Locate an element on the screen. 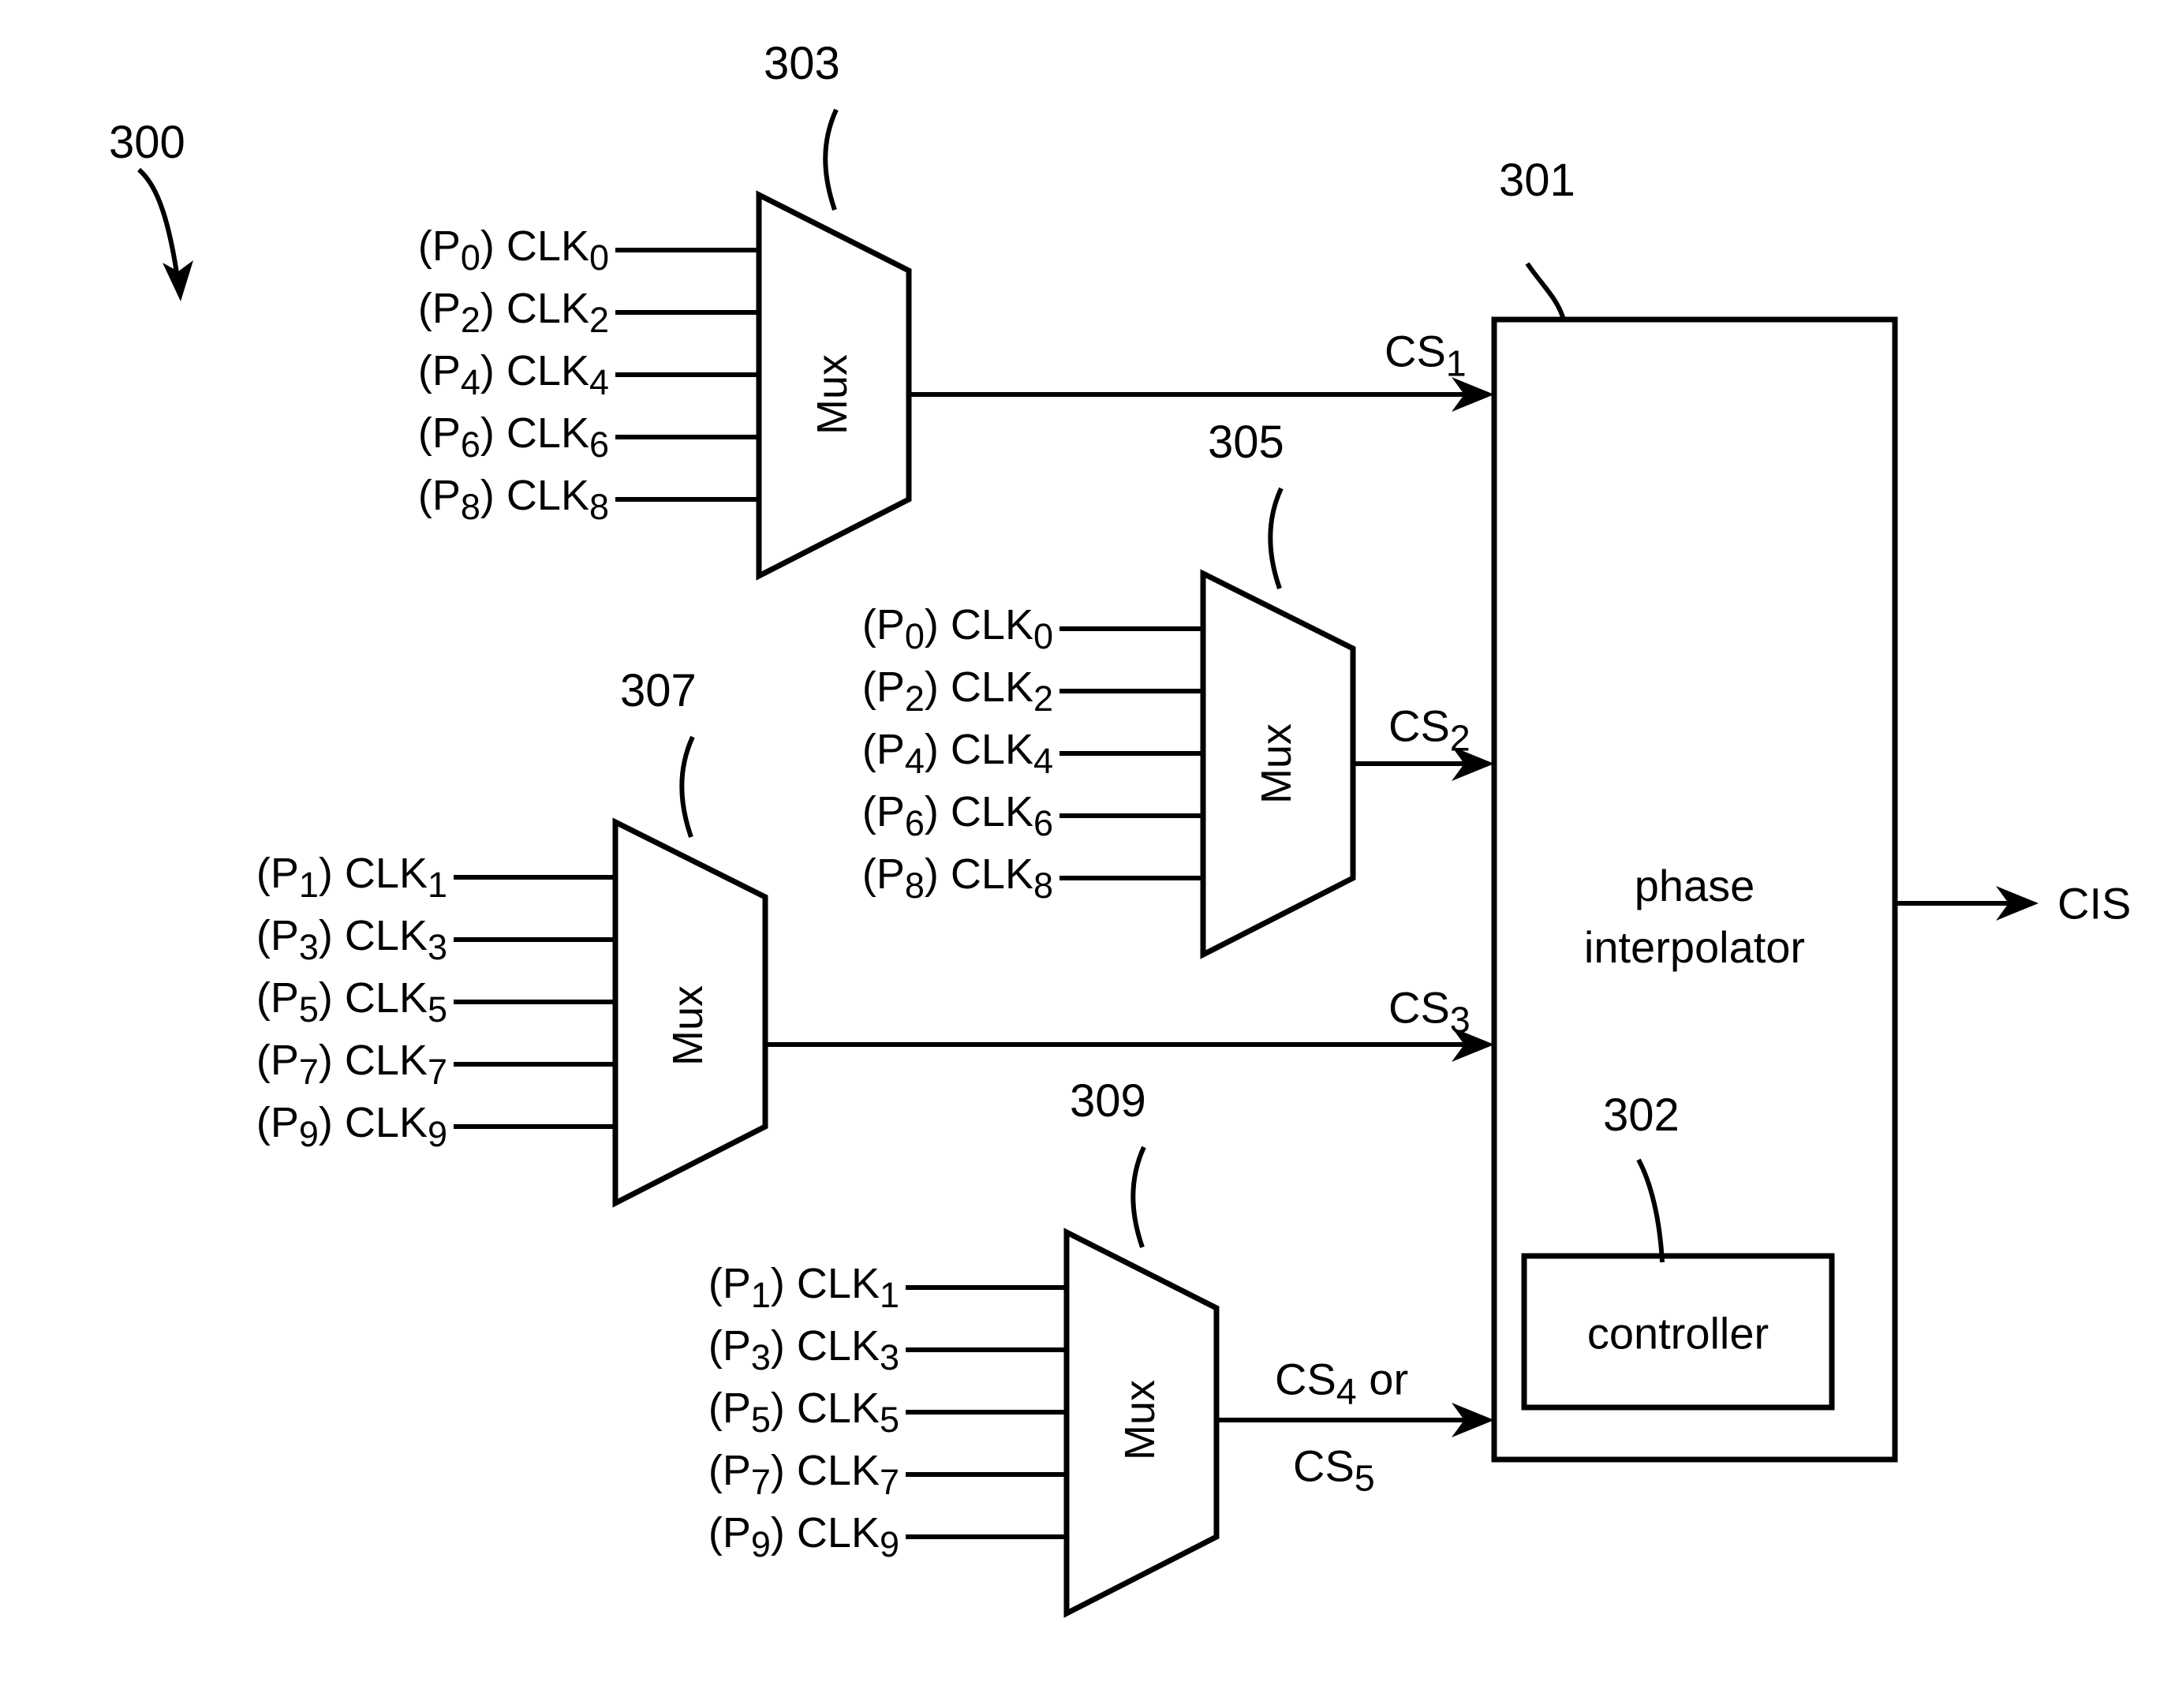 The image size is (2160, 1708). mux-305-input-1-clk: CLK2 is located at coordinates (1002, 691).